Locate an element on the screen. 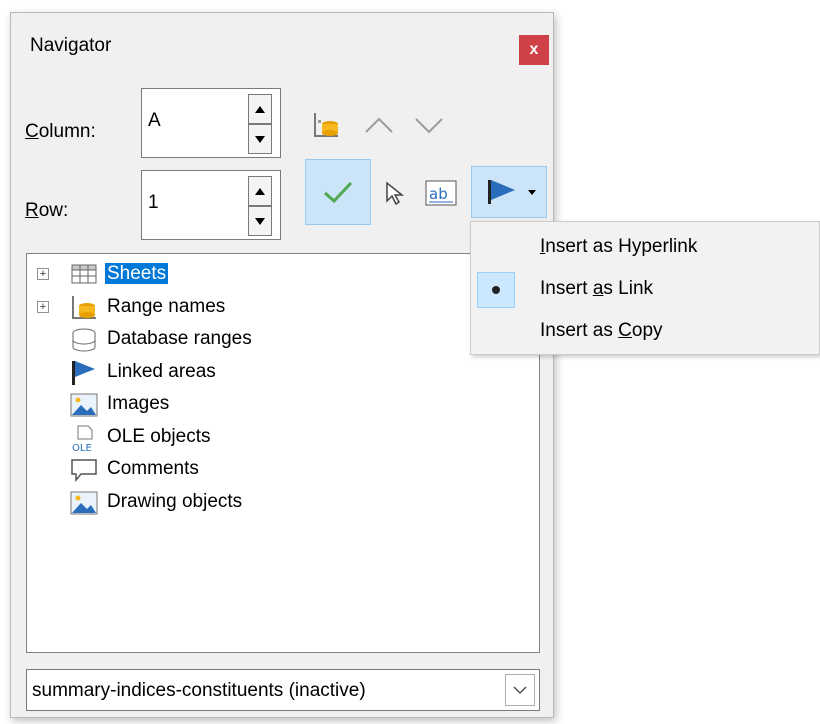  svg-text: OLE is located at coordinates (82, 448).